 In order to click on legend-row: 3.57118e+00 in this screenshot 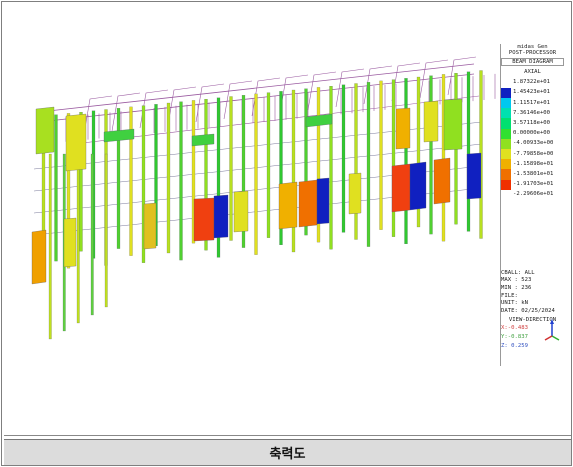, I will do `click(532, 123)`.